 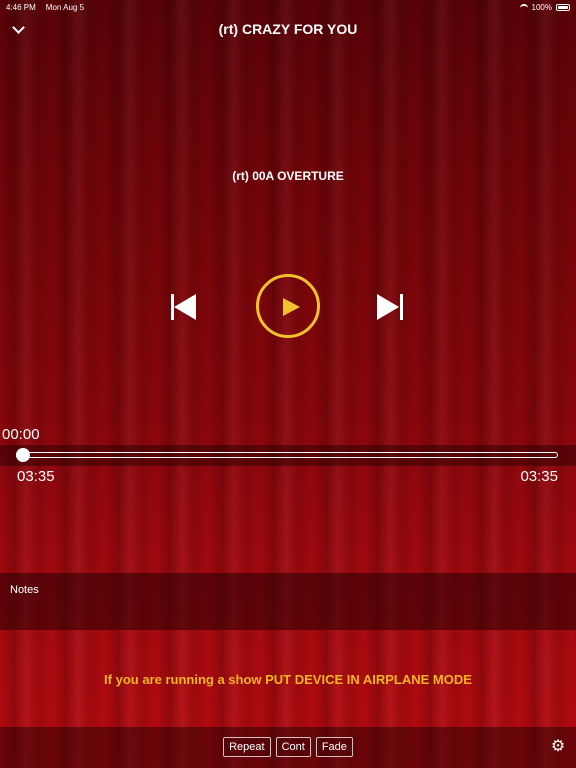 I want to click on battery-icon, so click(x=563, y=7).